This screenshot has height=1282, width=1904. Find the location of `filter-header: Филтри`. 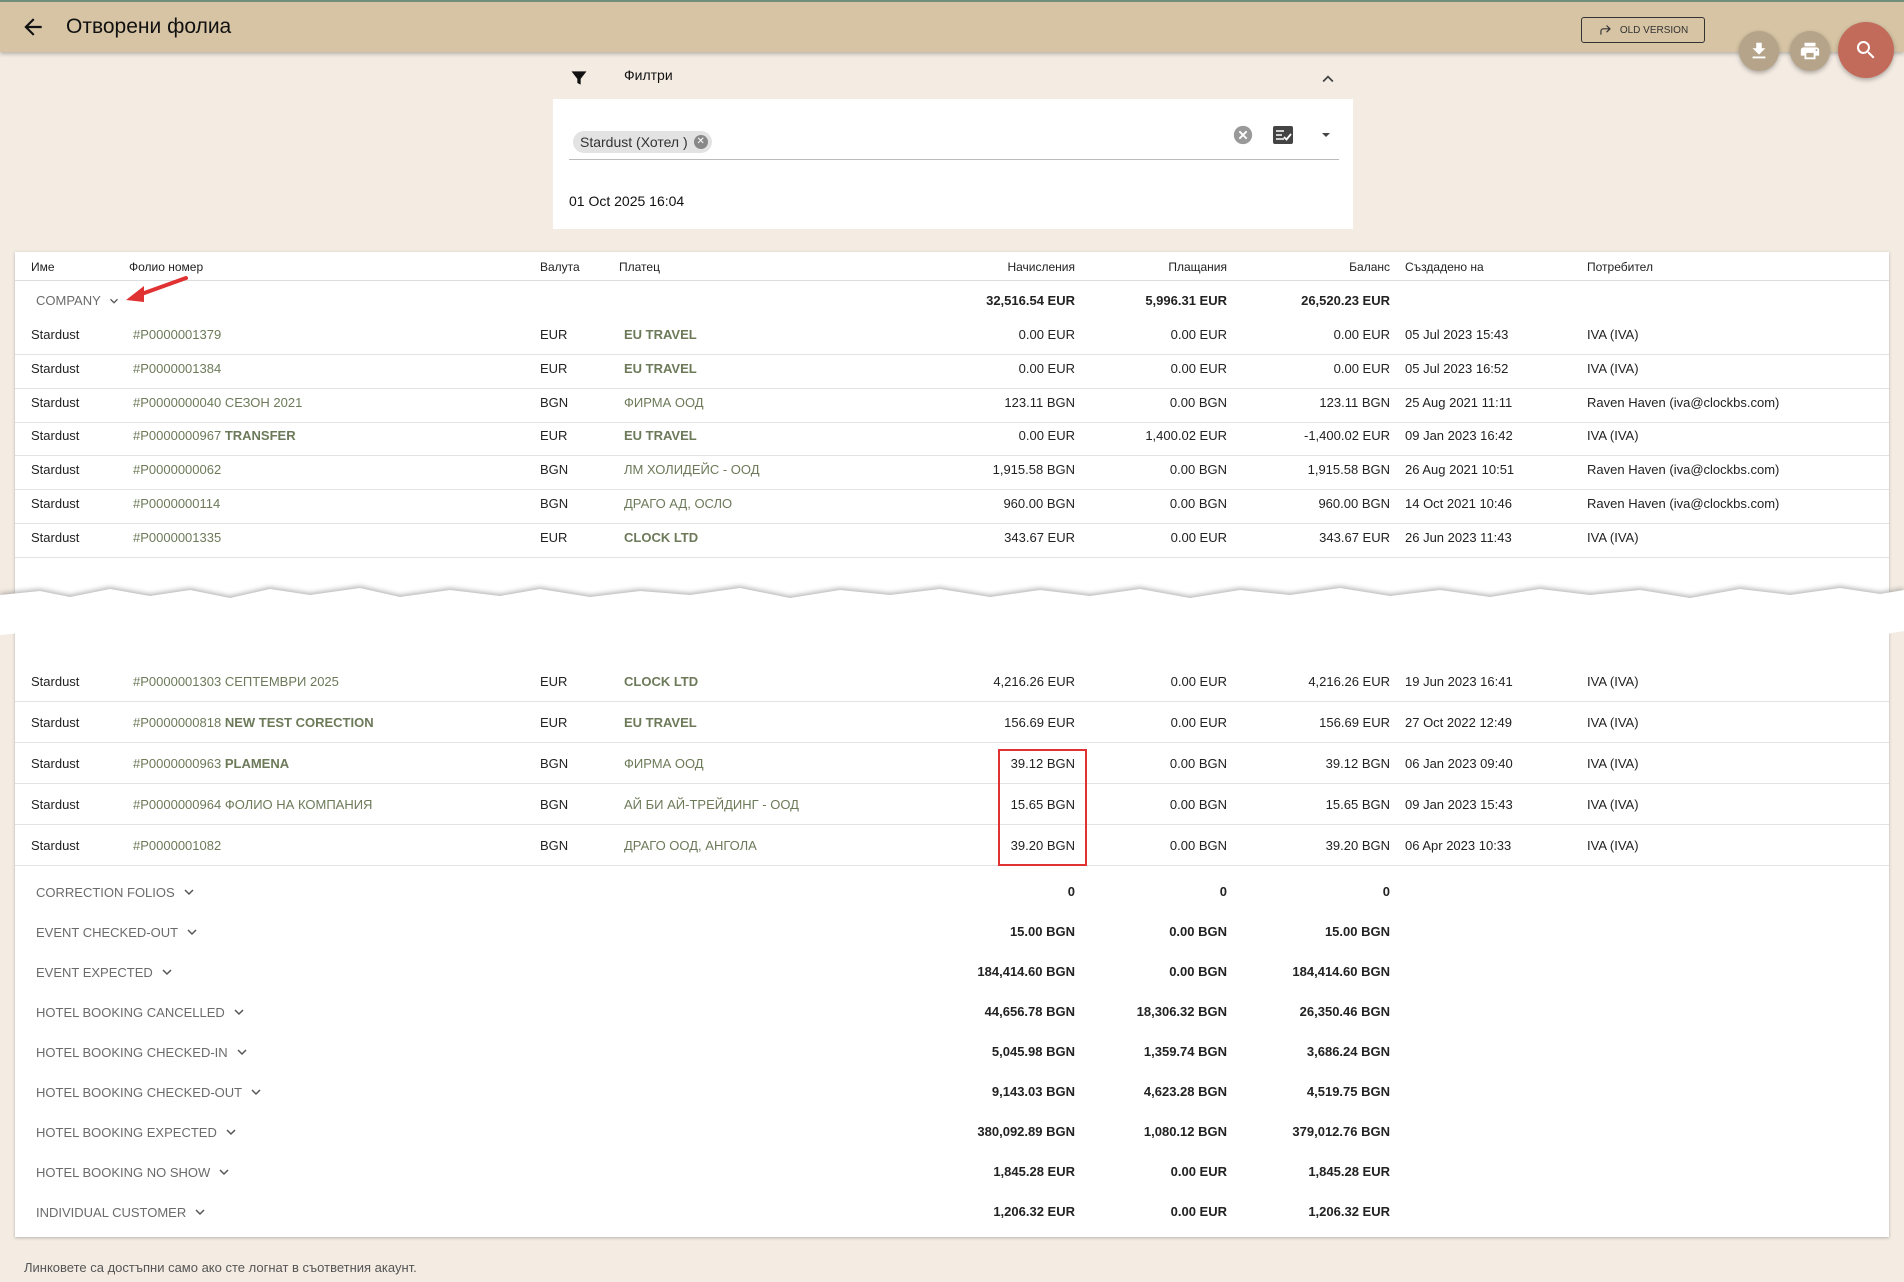

filter-header: Филтри is located at coordinates (953, 80).